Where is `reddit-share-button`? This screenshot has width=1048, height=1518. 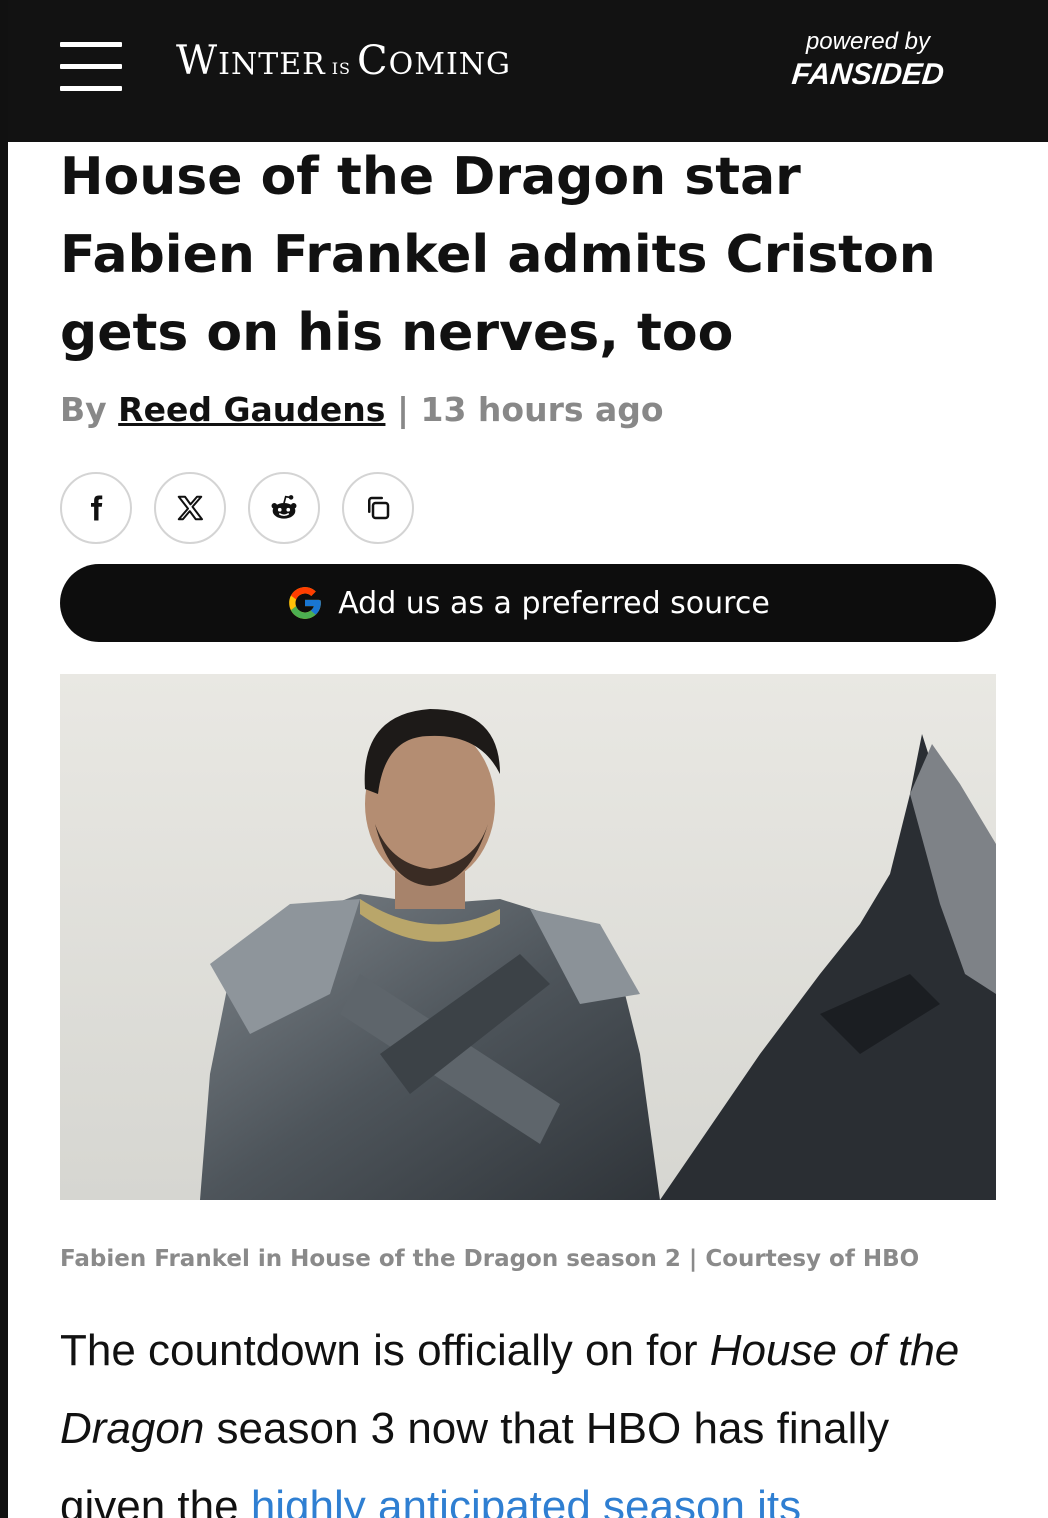
reddit-share-button is located at coordinates (284, 508).